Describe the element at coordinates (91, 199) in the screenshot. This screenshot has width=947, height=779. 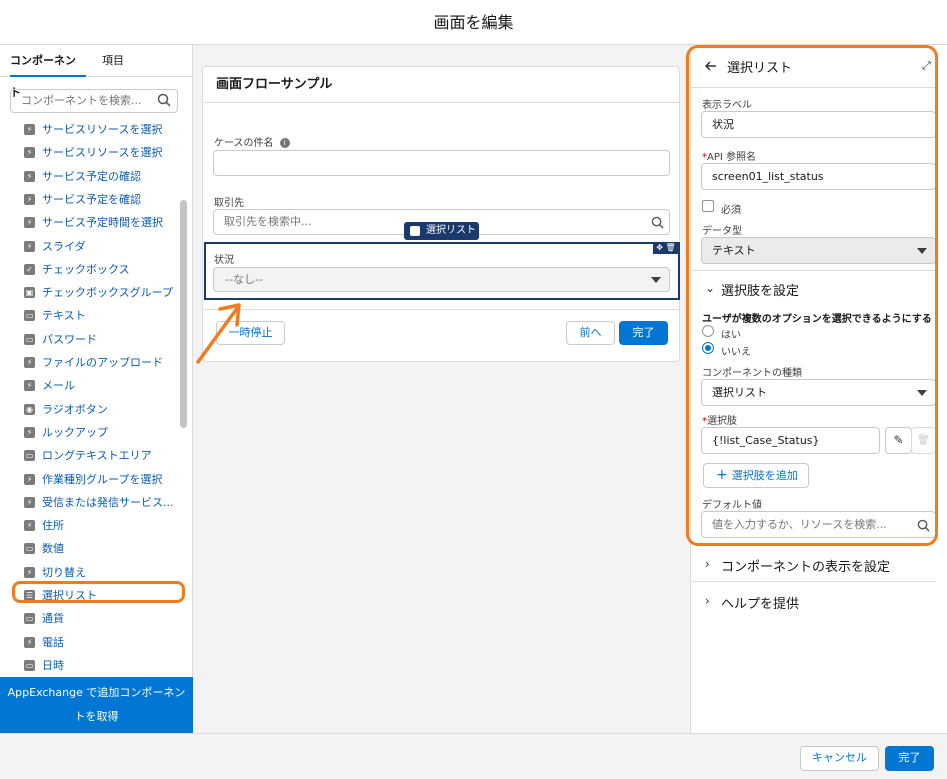
I see `component-list-label: サービス予定を確認` at that location.